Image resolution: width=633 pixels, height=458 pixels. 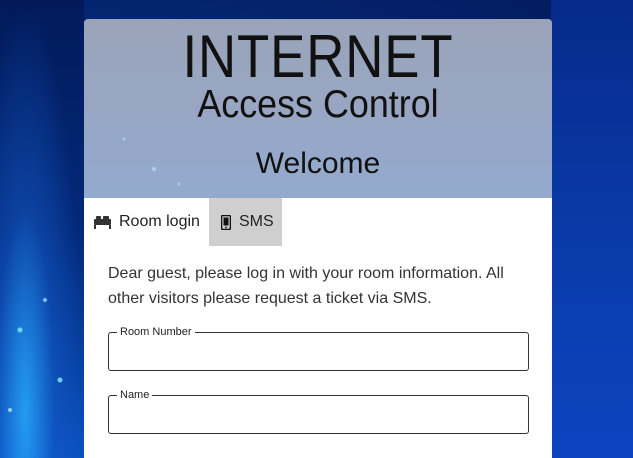 I want to click on logo-subtitle: Access Control, so click(x=318, y=104).